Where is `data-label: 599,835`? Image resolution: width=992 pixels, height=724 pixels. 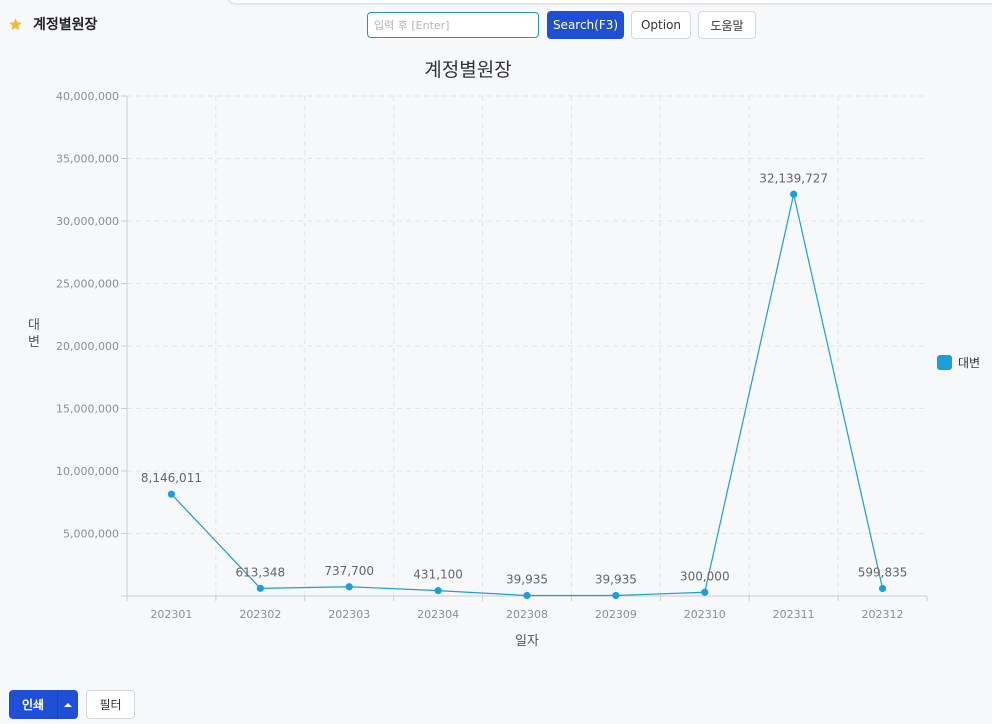
data-label: 599,835 is located at coordinates (883, 573).